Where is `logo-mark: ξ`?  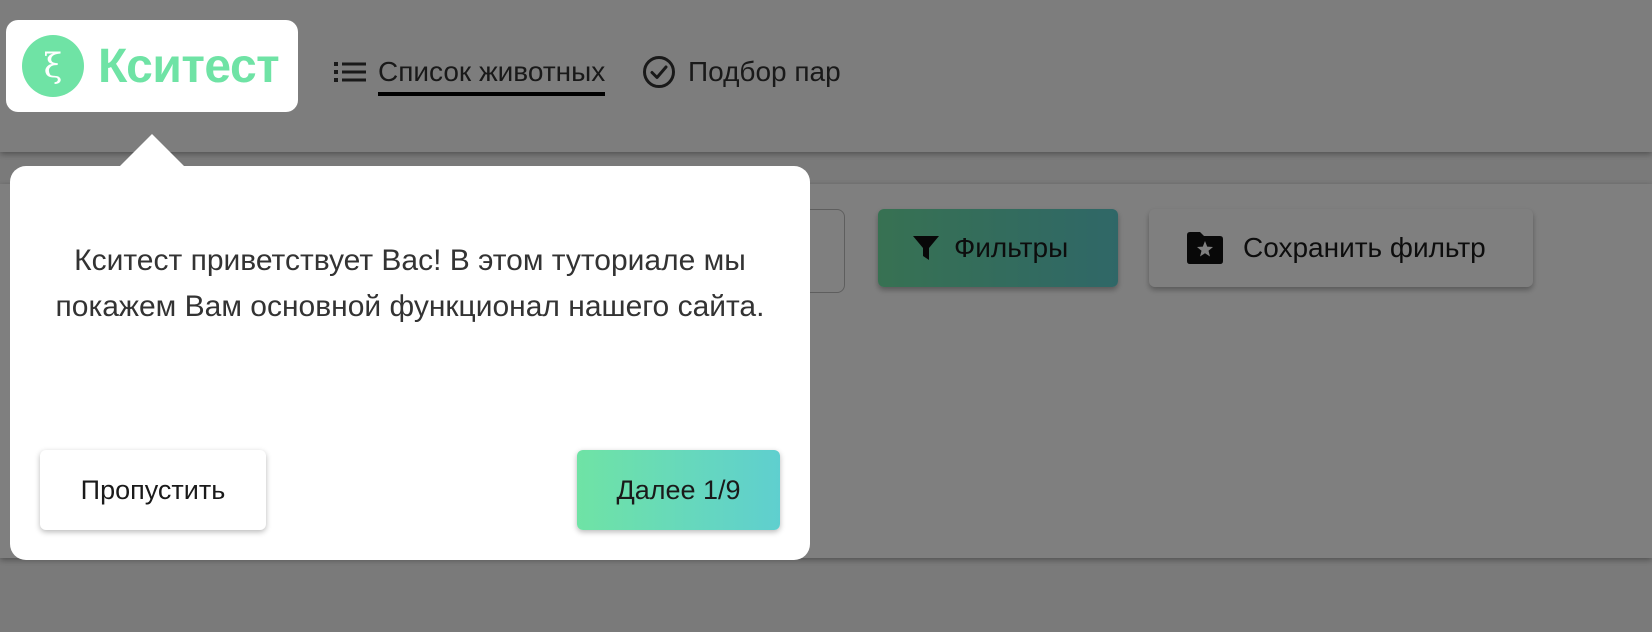
logo-mark: ξ is located at coordinates (53, 66).